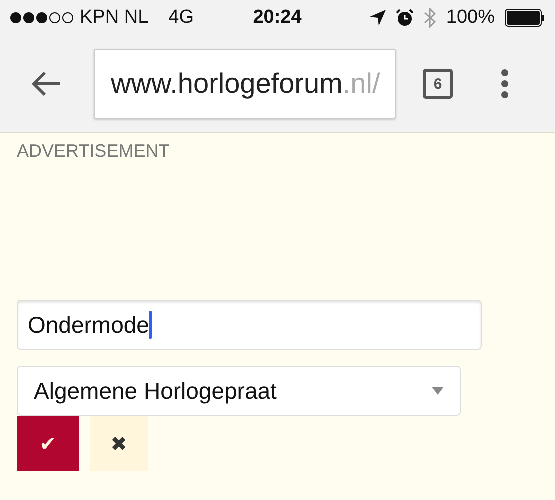 This screenshot has width=555, height=500. What do you see at coordinates (114, 18) in the screenshot?
I see `carrier-name: KPN NL` at bounding box center [114, 18].